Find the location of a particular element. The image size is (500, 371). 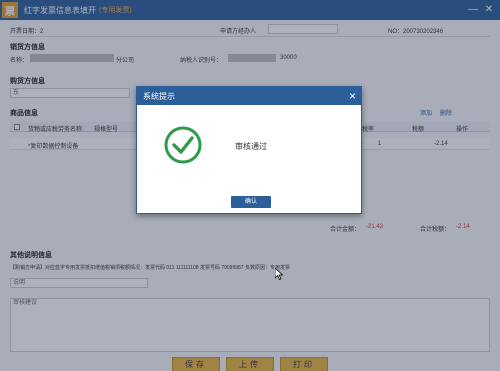

confirm-button: 确认 is located at coordinates (251, 202).